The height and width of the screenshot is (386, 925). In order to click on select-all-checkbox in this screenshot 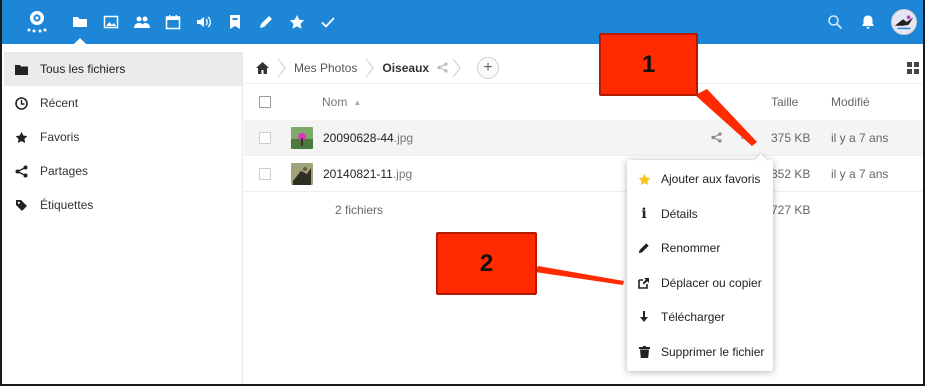, I will do `click(265, 102)`.